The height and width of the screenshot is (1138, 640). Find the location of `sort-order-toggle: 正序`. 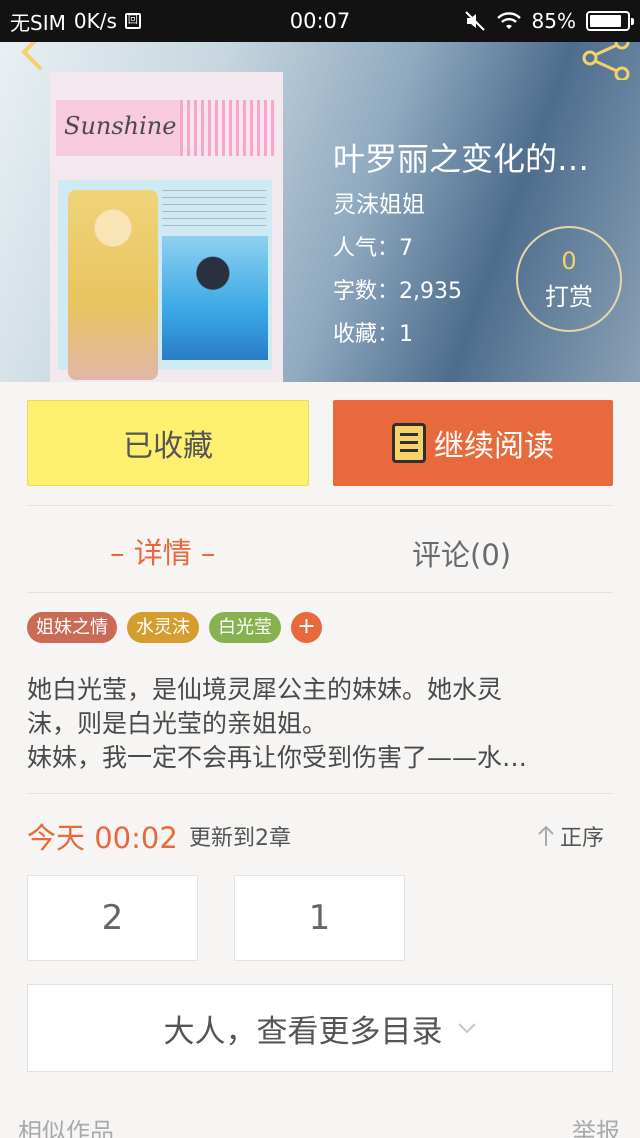

sort-order-toggle: 正序 is located at coordinates (570, 836).